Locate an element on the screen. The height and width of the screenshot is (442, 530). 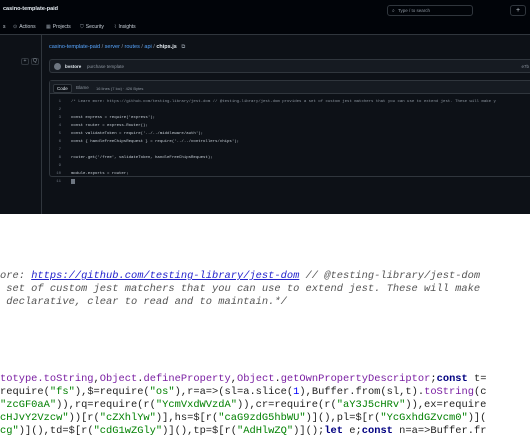
breadcrumb-repo: casino-template-paid is located at coordinates (74, 47).